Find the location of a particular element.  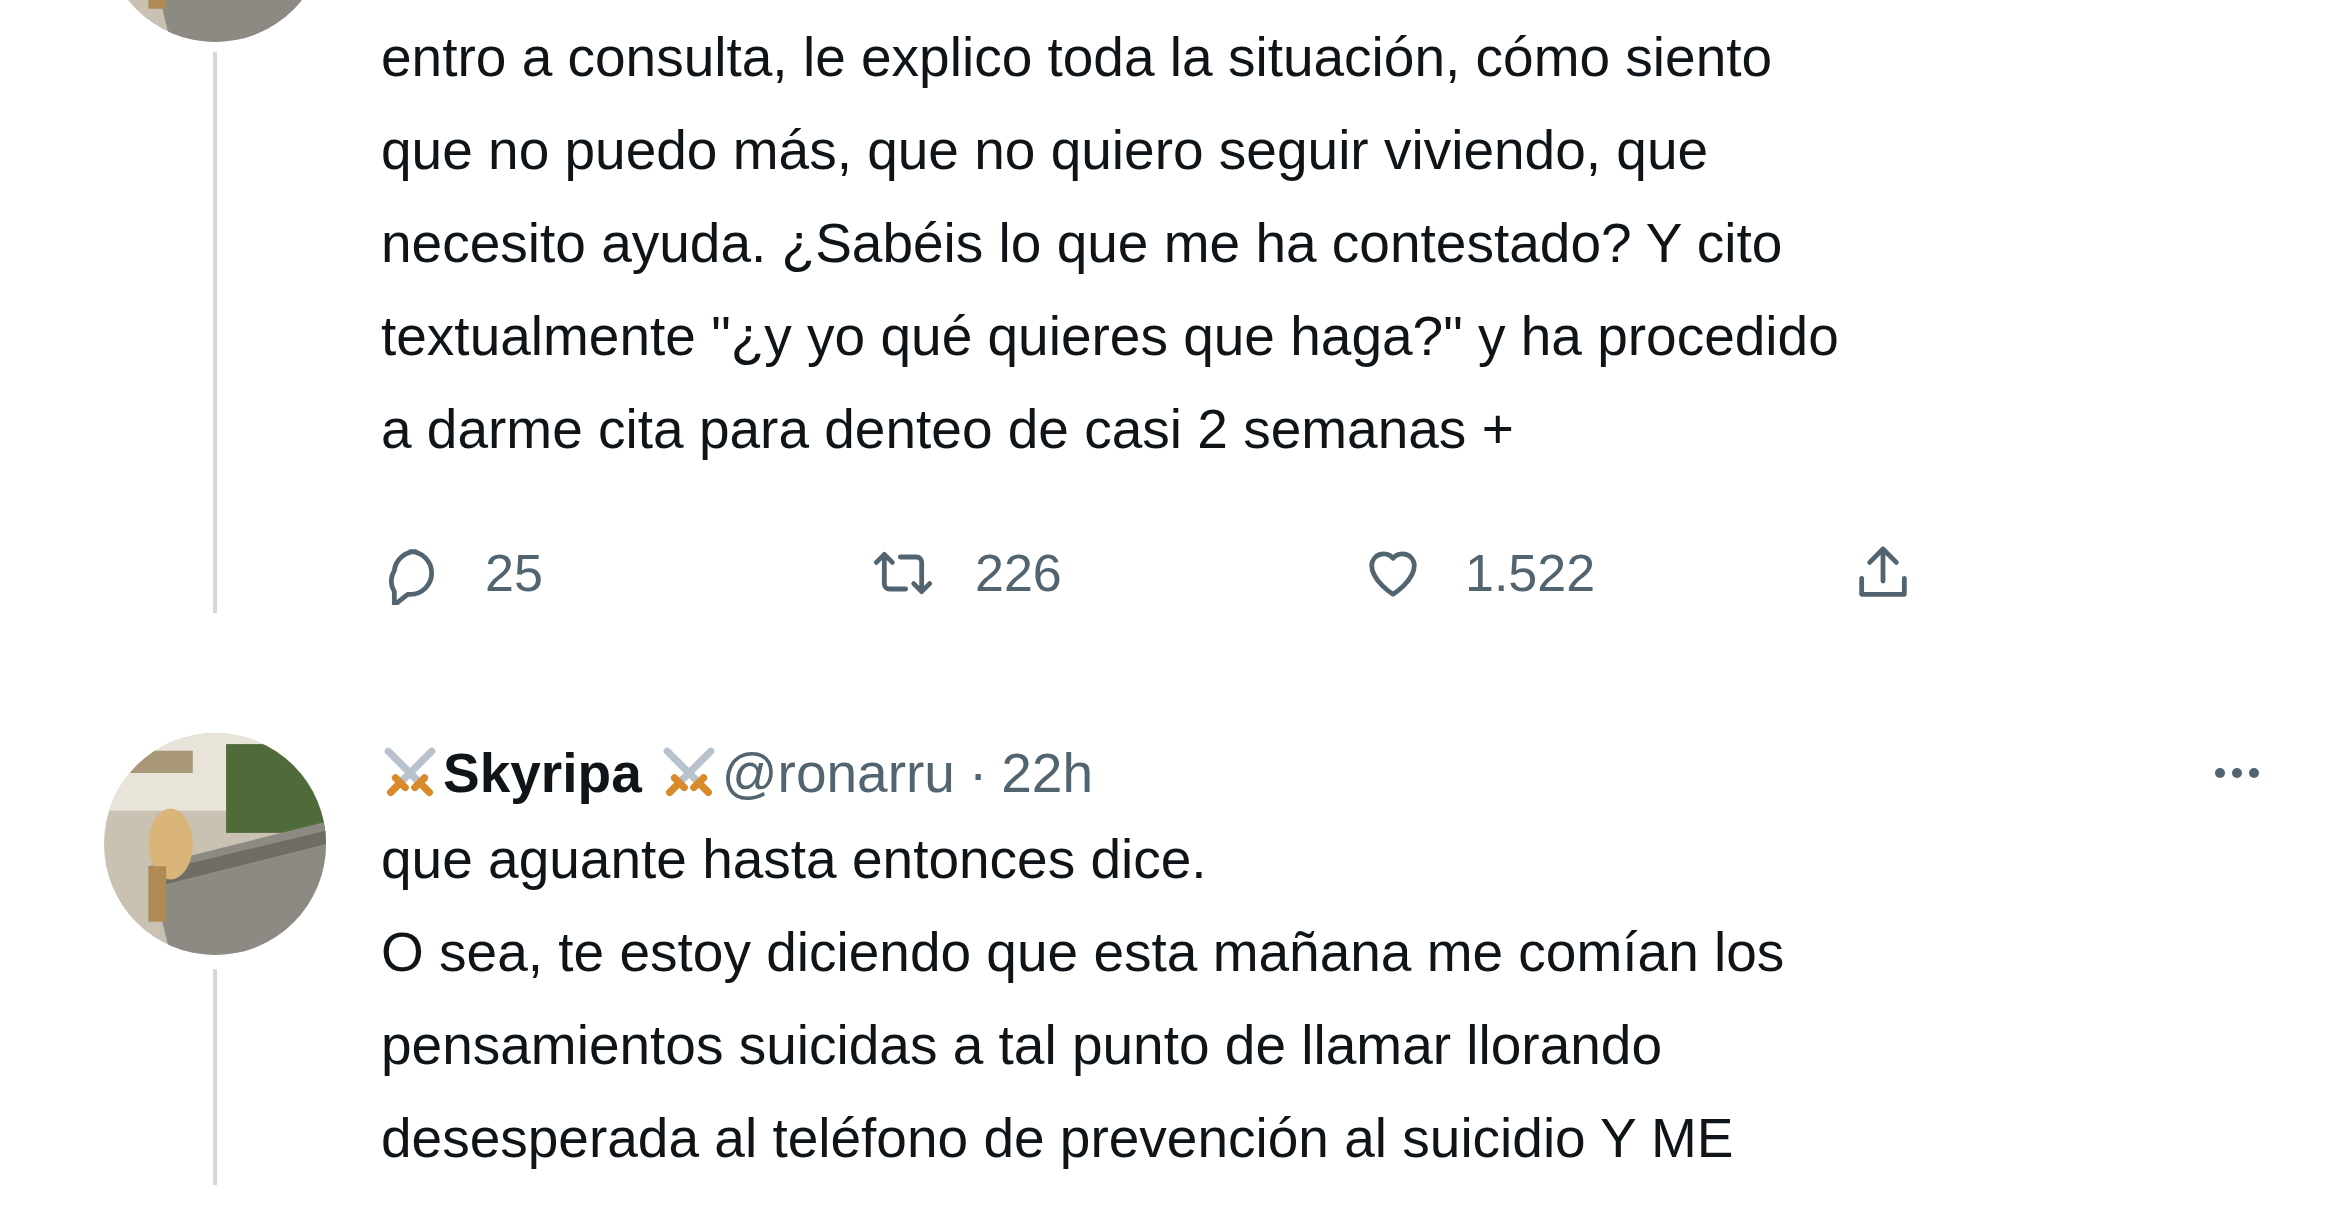

tweet-time: 22h is located at coordinates (1047, 773).